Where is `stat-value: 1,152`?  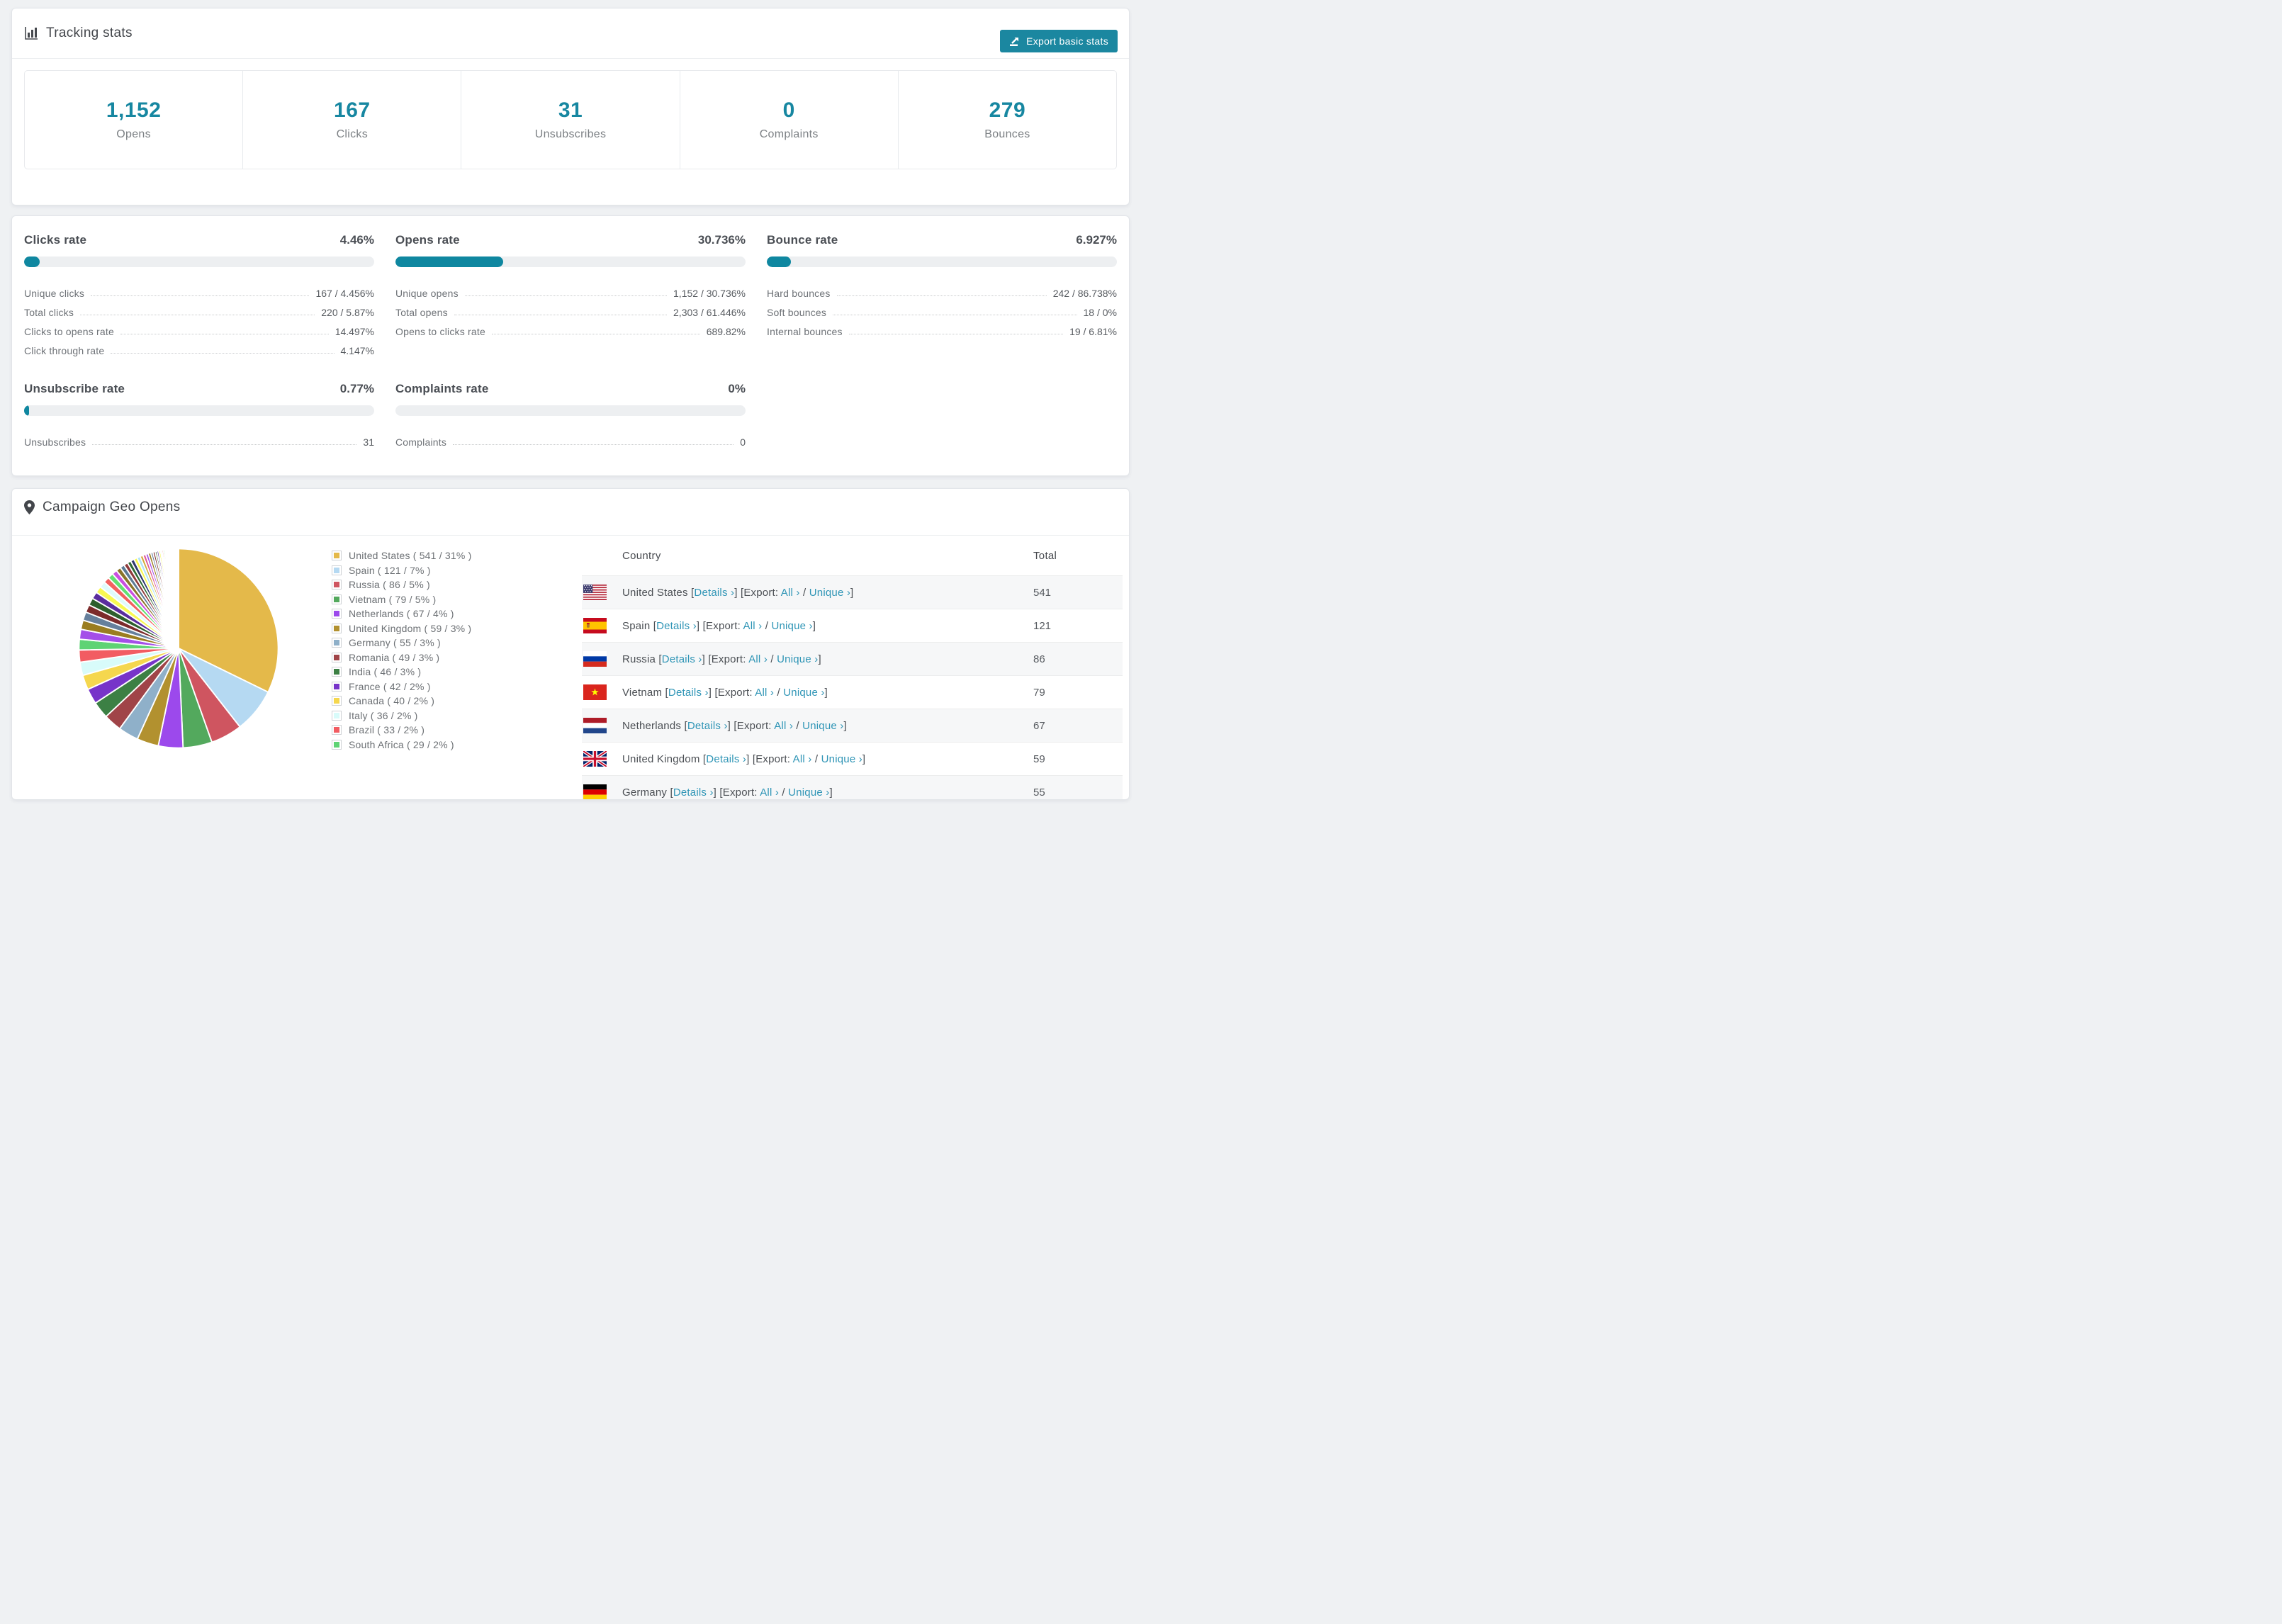 stat-value: 1,152 is located at coordinates (134, 110).